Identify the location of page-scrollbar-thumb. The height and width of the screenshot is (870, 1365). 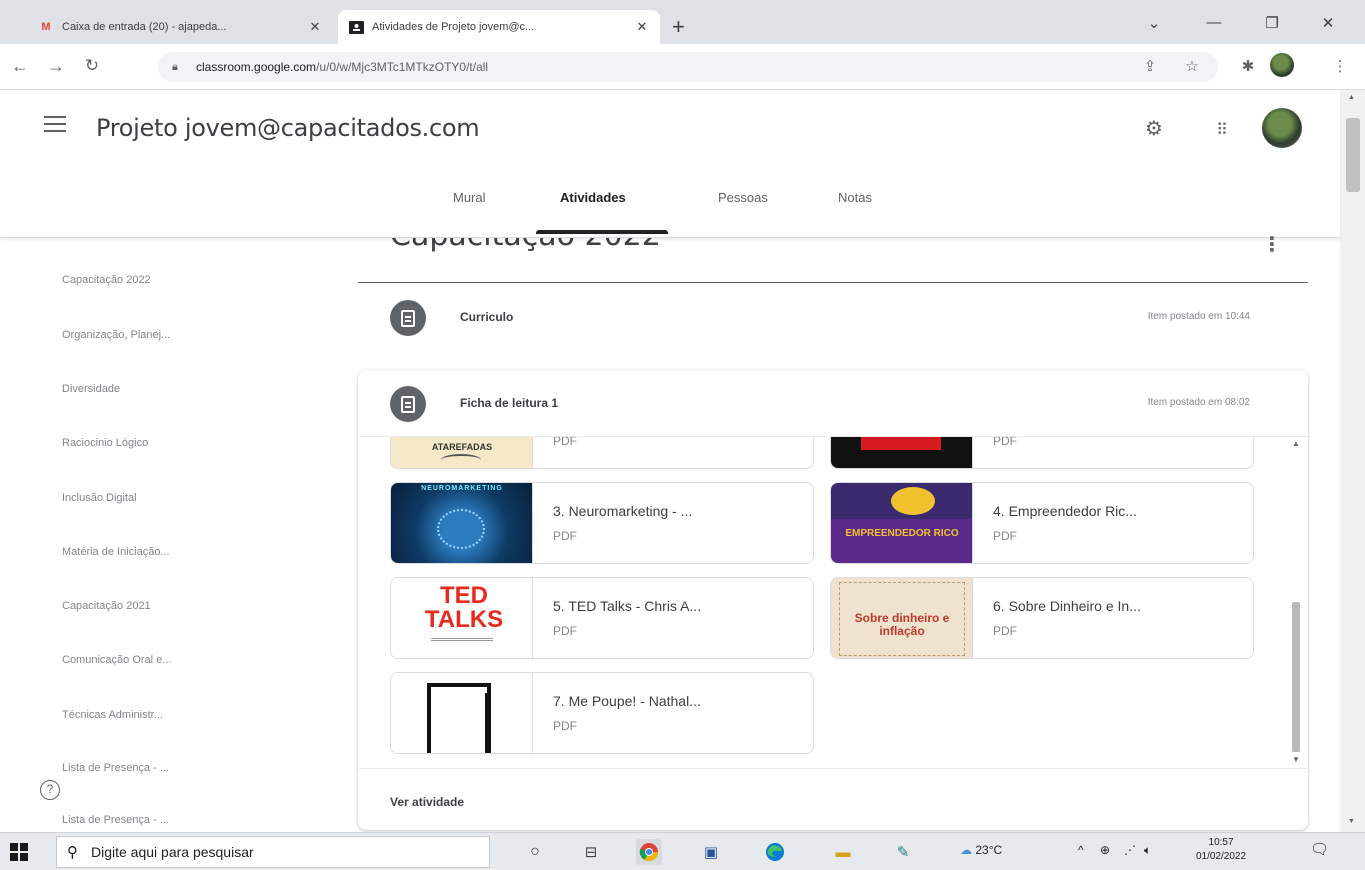
(1353, 155).